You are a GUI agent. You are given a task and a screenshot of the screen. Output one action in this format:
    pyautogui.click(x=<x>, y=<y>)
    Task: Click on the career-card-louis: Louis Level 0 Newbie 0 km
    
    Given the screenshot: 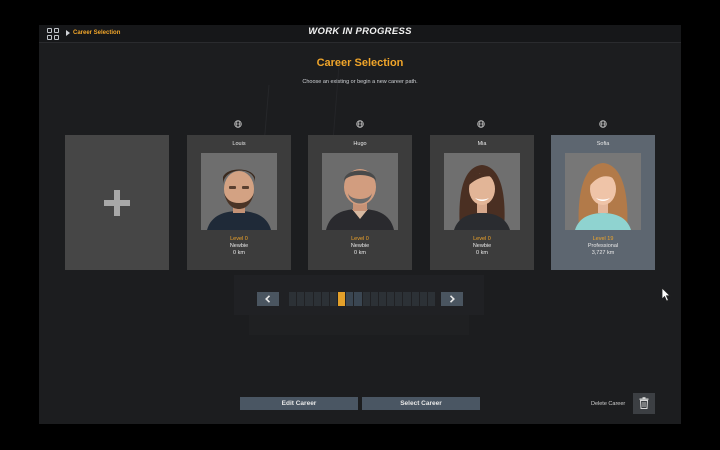 What is the action you would take?
    pyautogui.click(x=239, y=202)
    